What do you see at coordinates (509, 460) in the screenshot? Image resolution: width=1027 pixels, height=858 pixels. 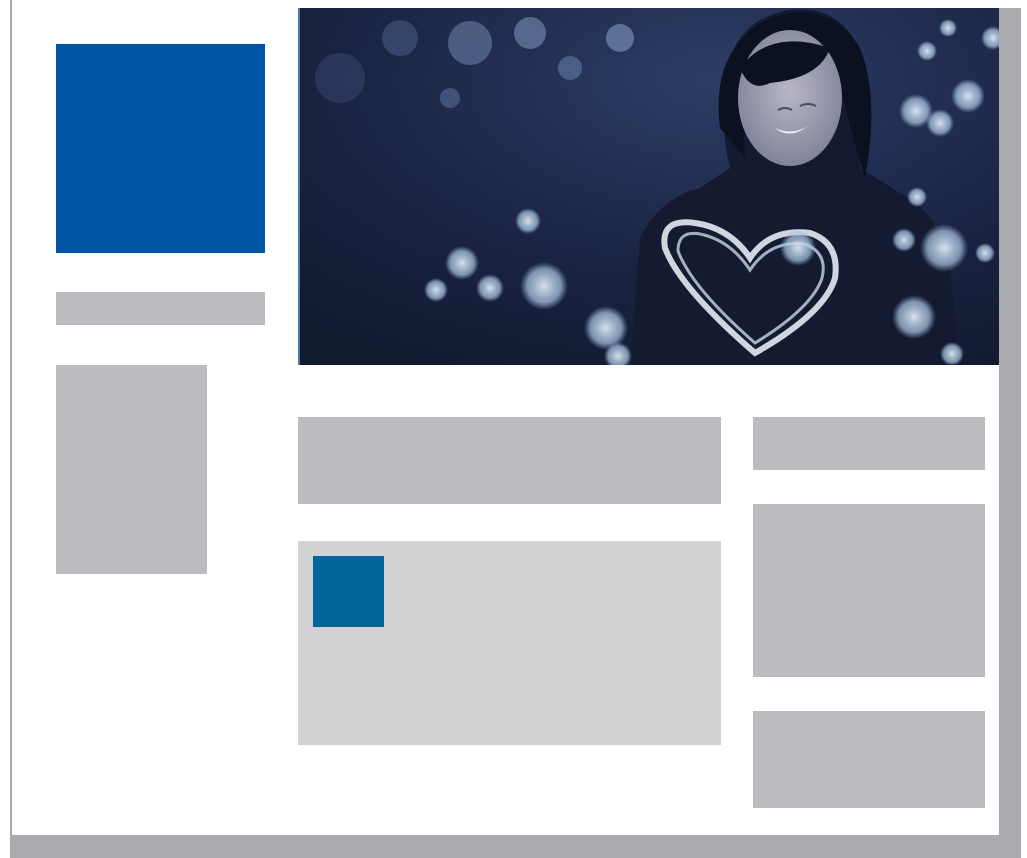 I see `headline-placeholder` at bounding box center [509, 460].